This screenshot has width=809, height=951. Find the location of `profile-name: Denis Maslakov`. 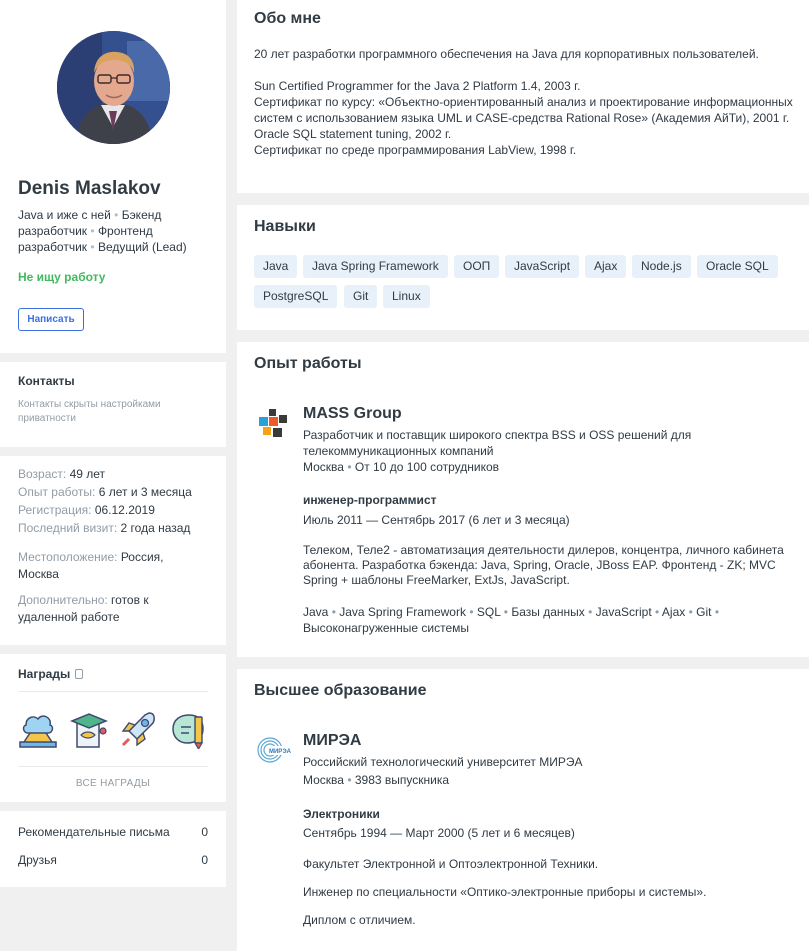

profile-name: Denis Maslakov is located at coordinates (89, 188).